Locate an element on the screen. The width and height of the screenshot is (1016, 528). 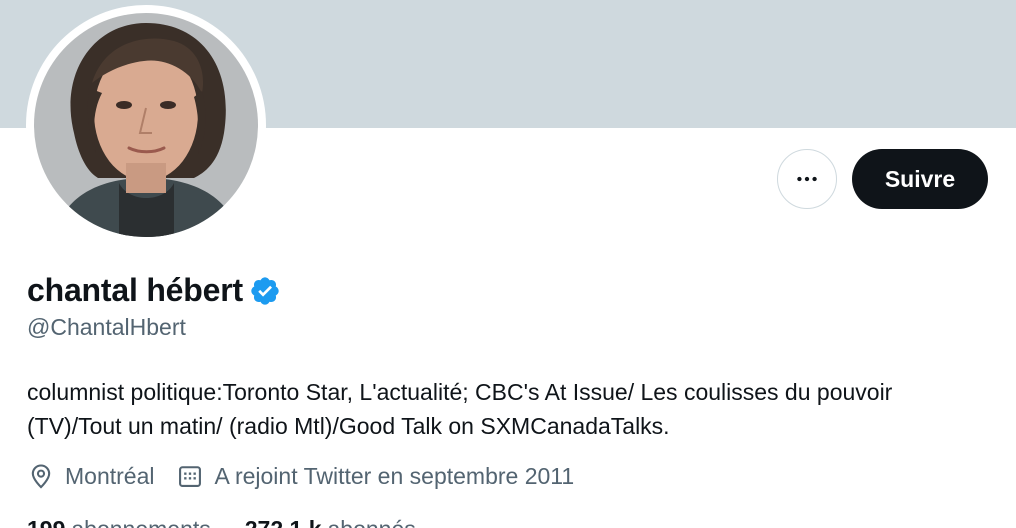
joined-item: A rejoint Twitter en septembre 2011 is located at coordinates (375, 476).